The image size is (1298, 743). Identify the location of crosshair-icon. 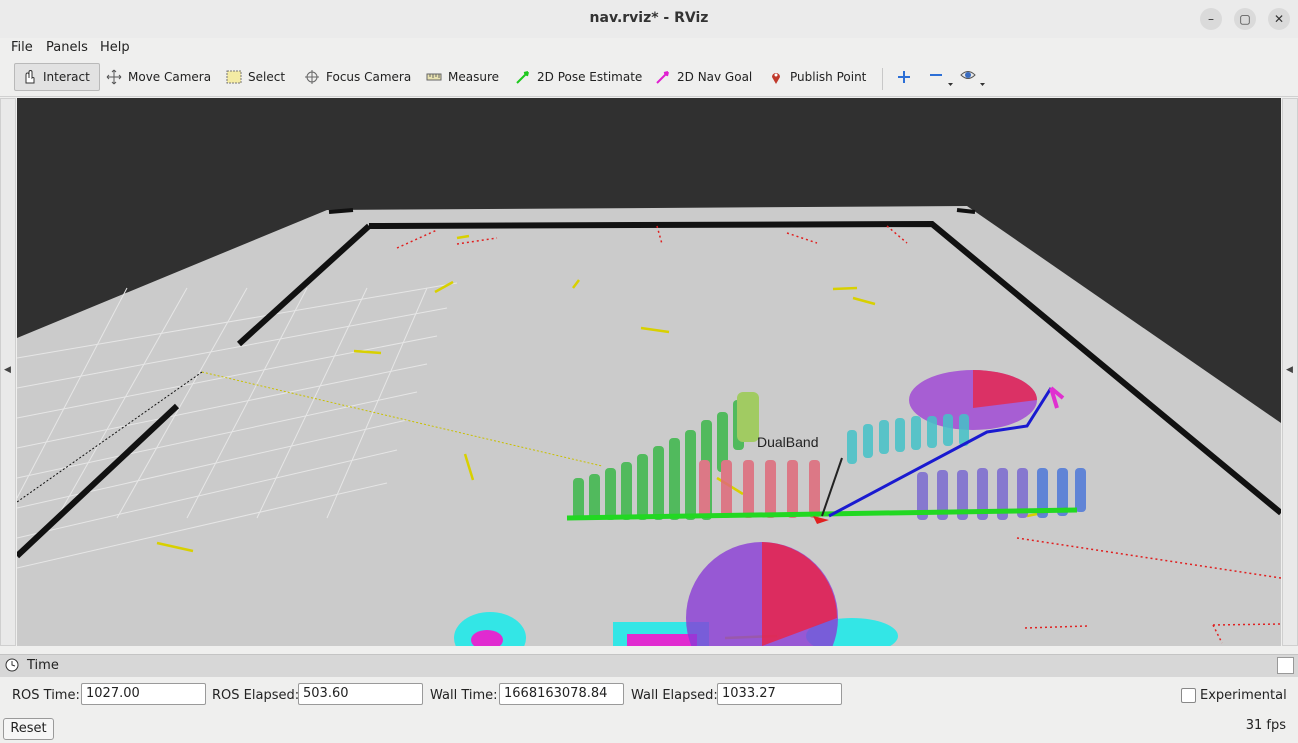
(312, 77).